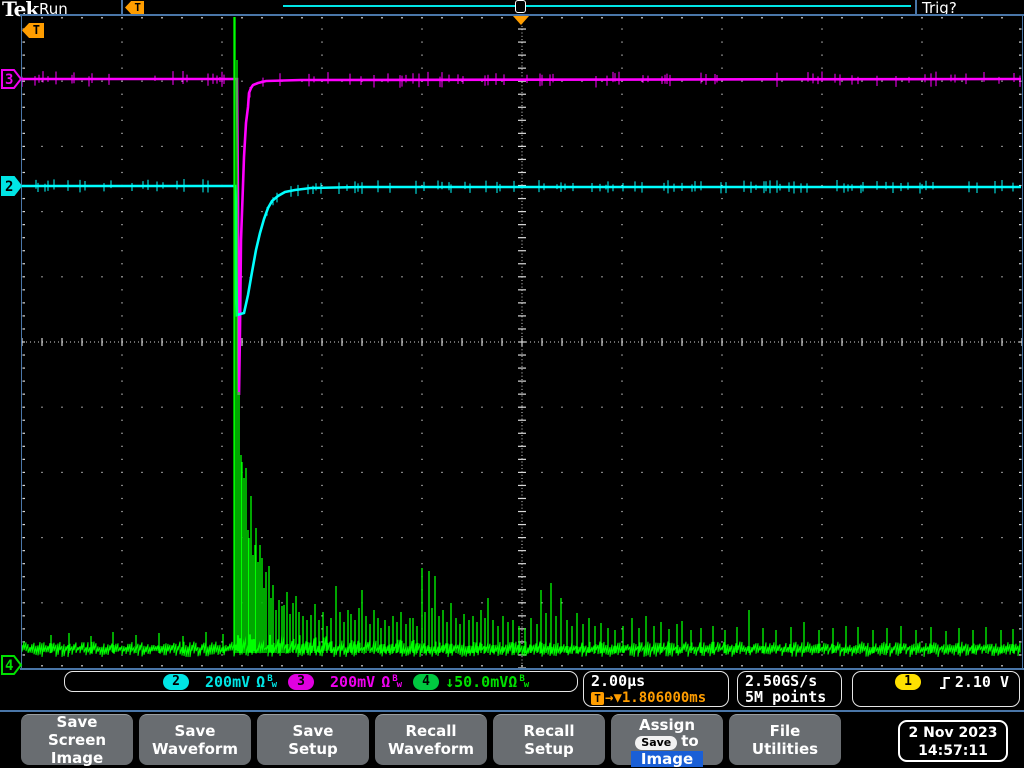  What do you see at coordinates (426, 681) in the screenshot?
I see `ch4-badge: 4` at bounding box center [426, 681].